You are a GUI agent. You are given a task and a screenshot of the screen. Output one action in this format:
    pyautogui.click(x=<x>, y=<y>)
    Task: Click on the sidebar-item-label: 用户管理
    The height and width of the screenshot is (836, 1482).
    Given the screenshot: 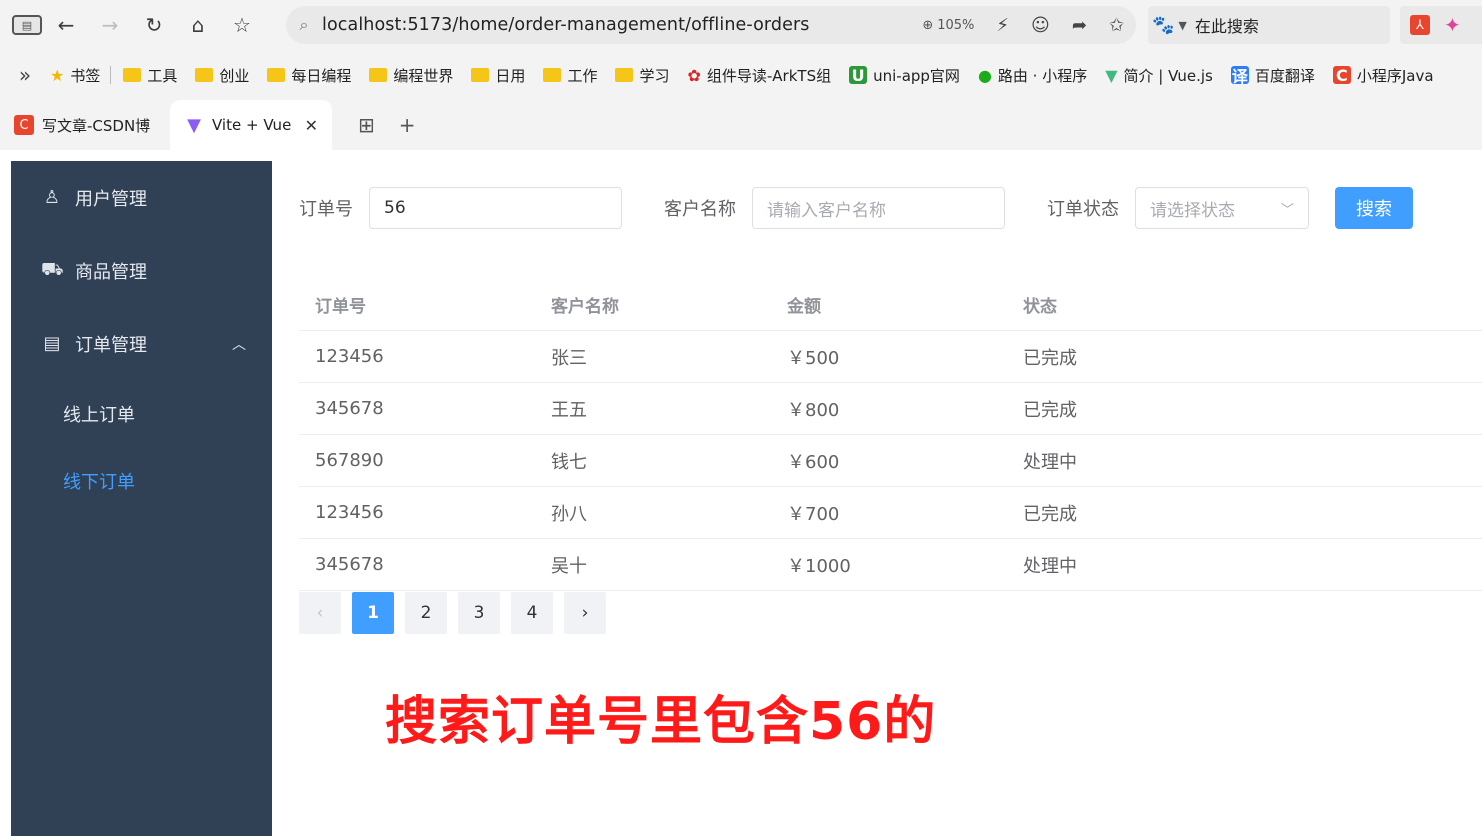 What is the action you would take?
    pyautogui.click(x=111, y=199)
    